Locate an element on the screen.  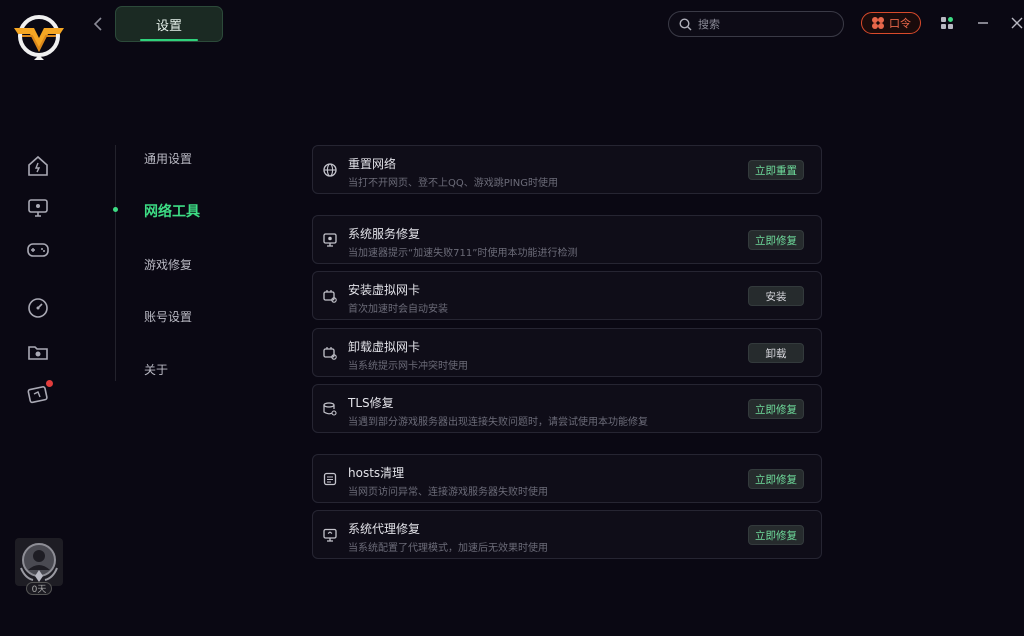
menu-item-network-tools: 网络工具 is located at coordinates (172, 211).